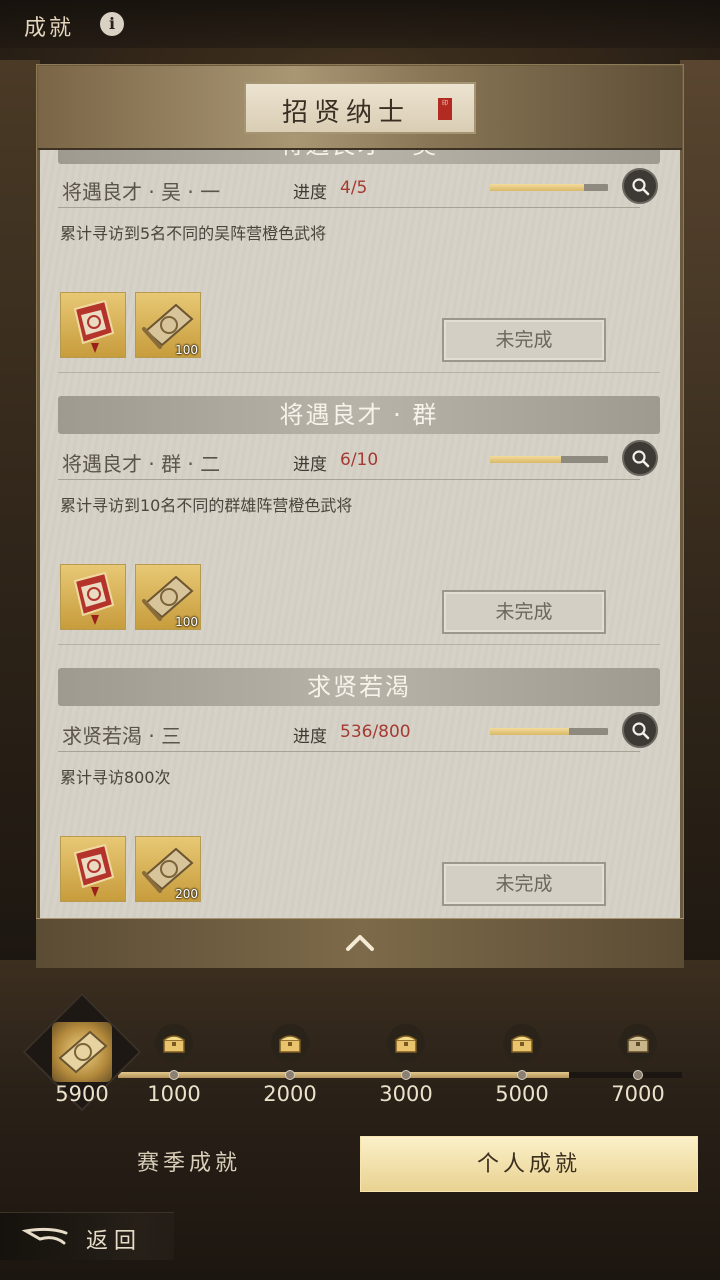 The image size is (720, 1280). What do you see at coordinates (87, 1236) in the screenshot?
I see `back-button: 返回` at bounding box center [87, 1236].